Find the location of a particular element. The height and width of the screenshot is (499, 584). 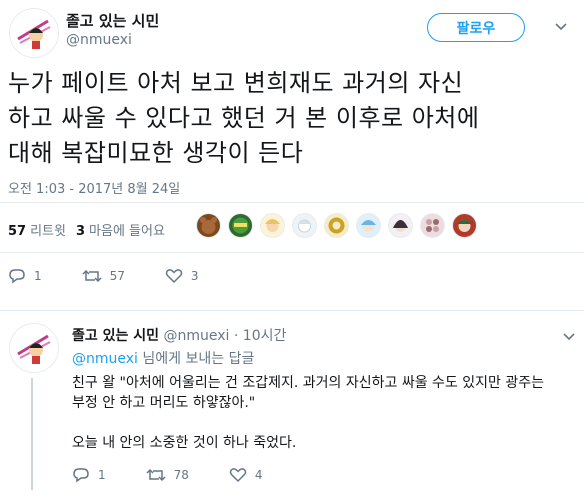

retweet-stat: 57 리트윗 is located at coordinates (37, 229).